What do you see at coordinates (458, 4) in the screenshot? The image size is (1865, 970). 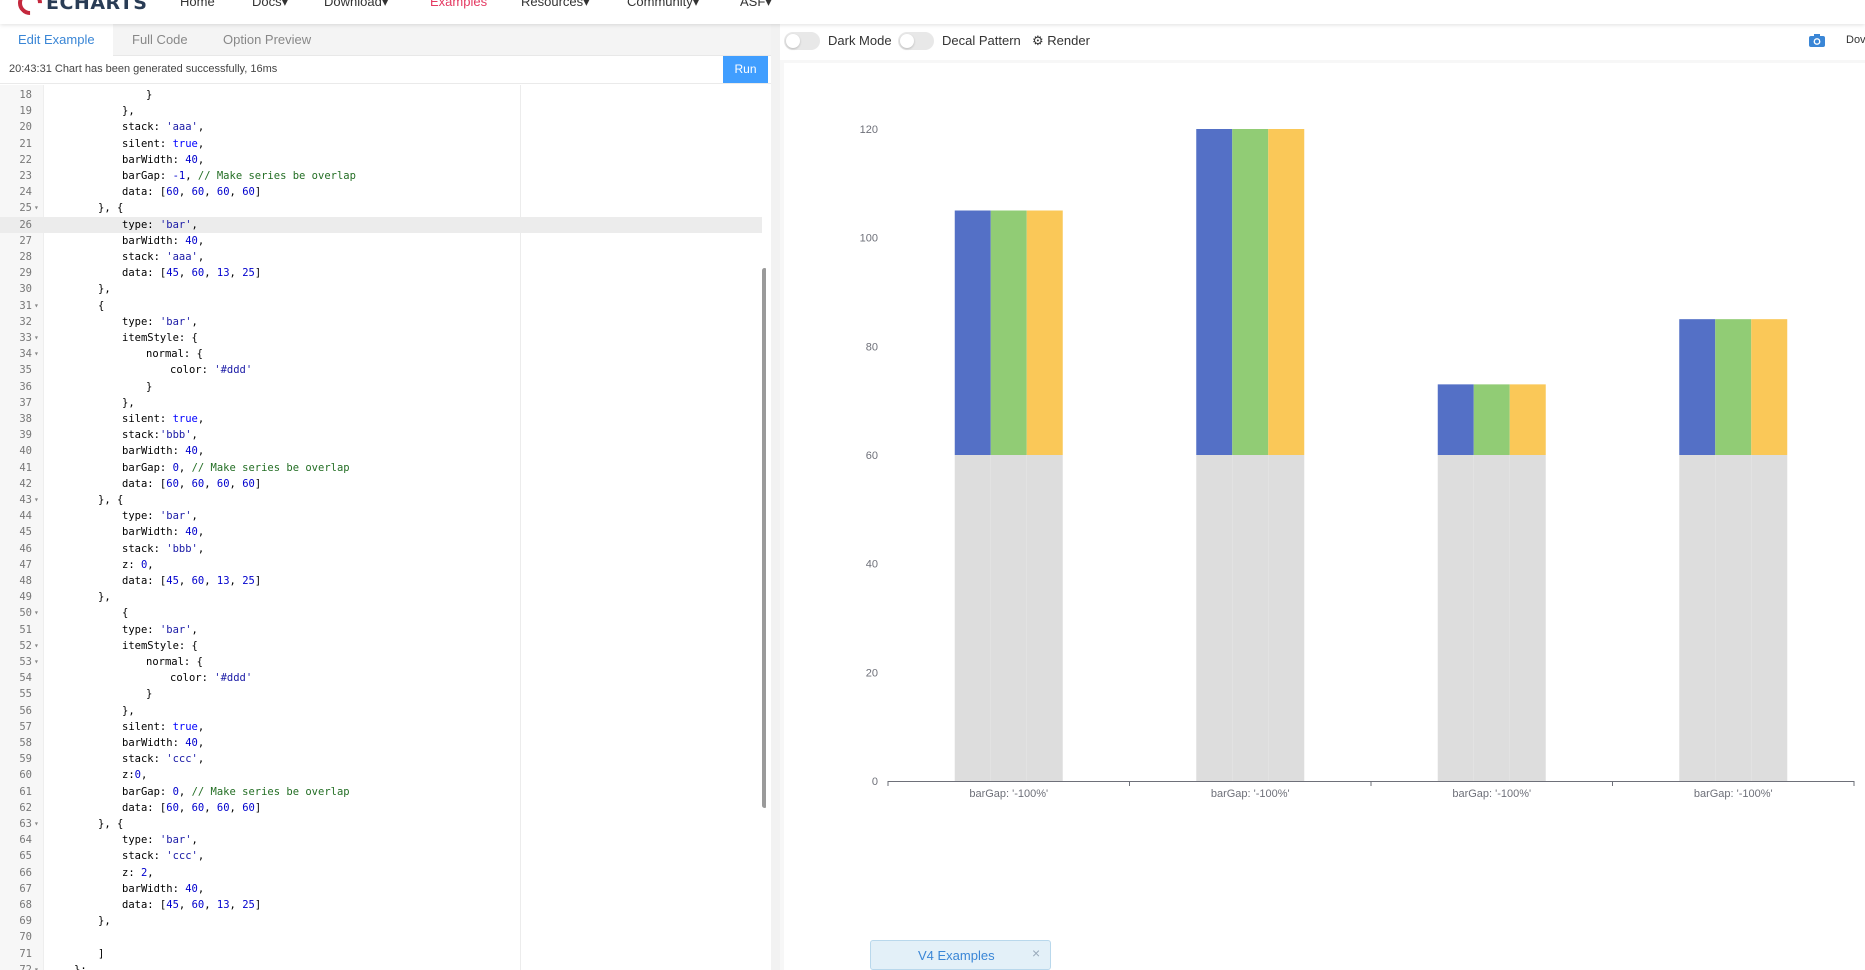 I see `nav-item-3: Examples` at bounding box center [458, 4].